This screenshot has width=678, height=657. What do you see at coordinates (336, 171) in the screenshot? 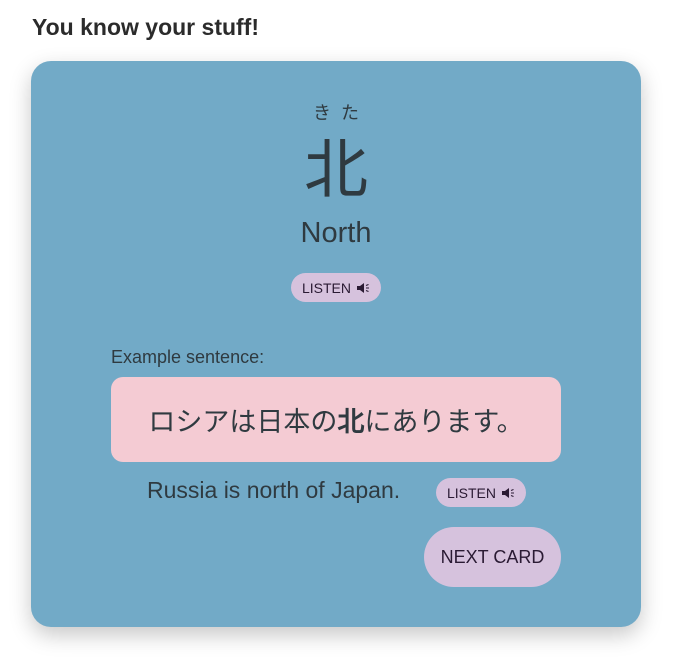
I see `kanji-character: 北` at bounding box center [336, 171].